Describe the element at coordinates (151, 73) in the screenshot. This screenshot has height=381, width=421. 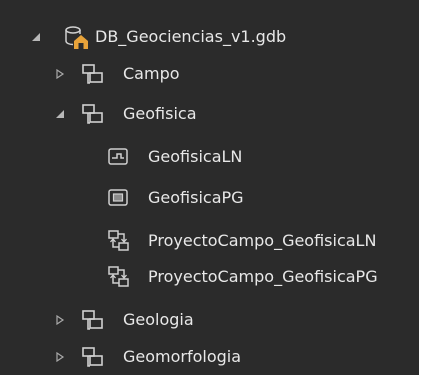
I see `tree-item-label: Campo` at that location.